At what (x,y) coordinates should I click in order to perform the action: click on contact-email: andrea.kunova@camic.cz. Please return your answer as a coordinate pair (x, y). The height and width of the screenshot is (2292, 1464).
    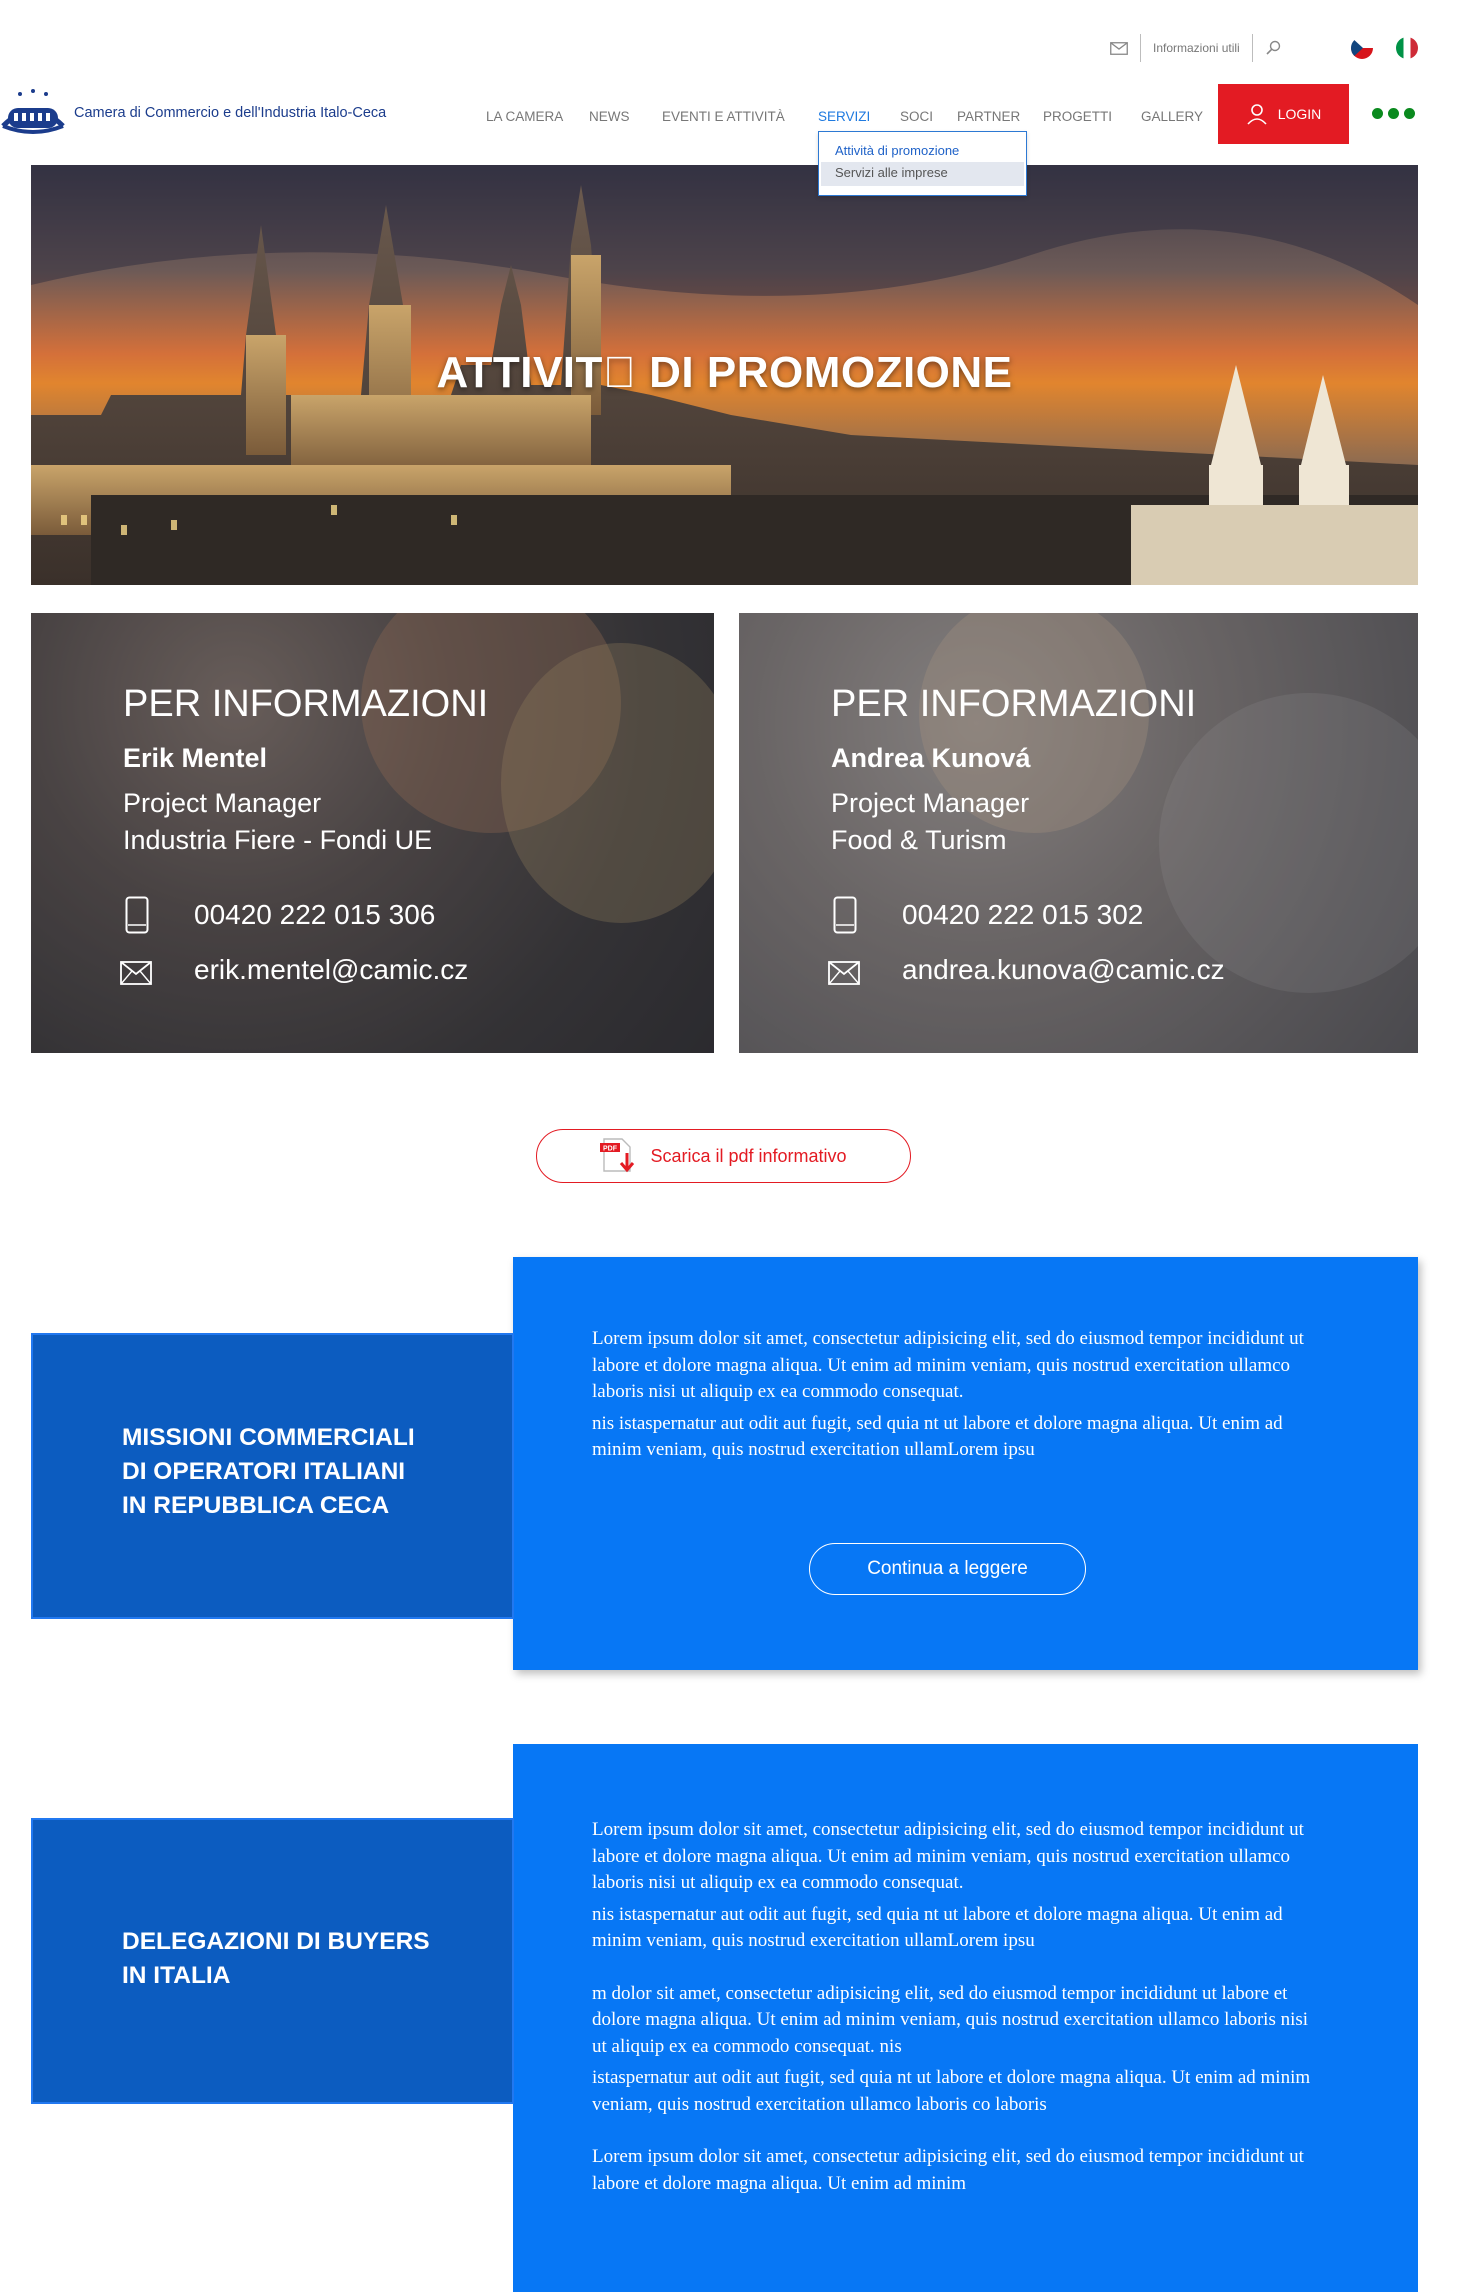
    Looking at the image, I should click on (1063, 970).